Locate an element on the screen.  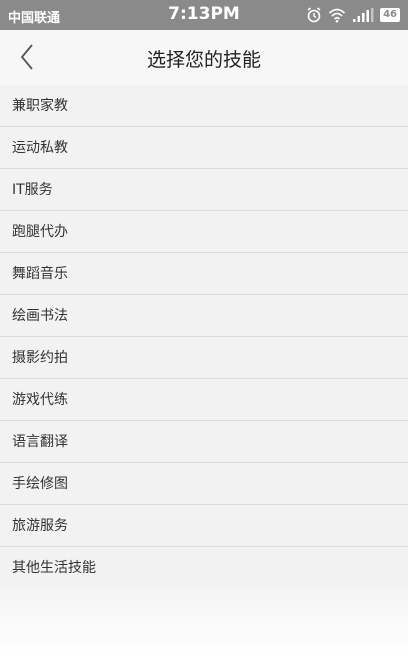
skill-label: 语言翻译 is located at coordinates (40, 442).